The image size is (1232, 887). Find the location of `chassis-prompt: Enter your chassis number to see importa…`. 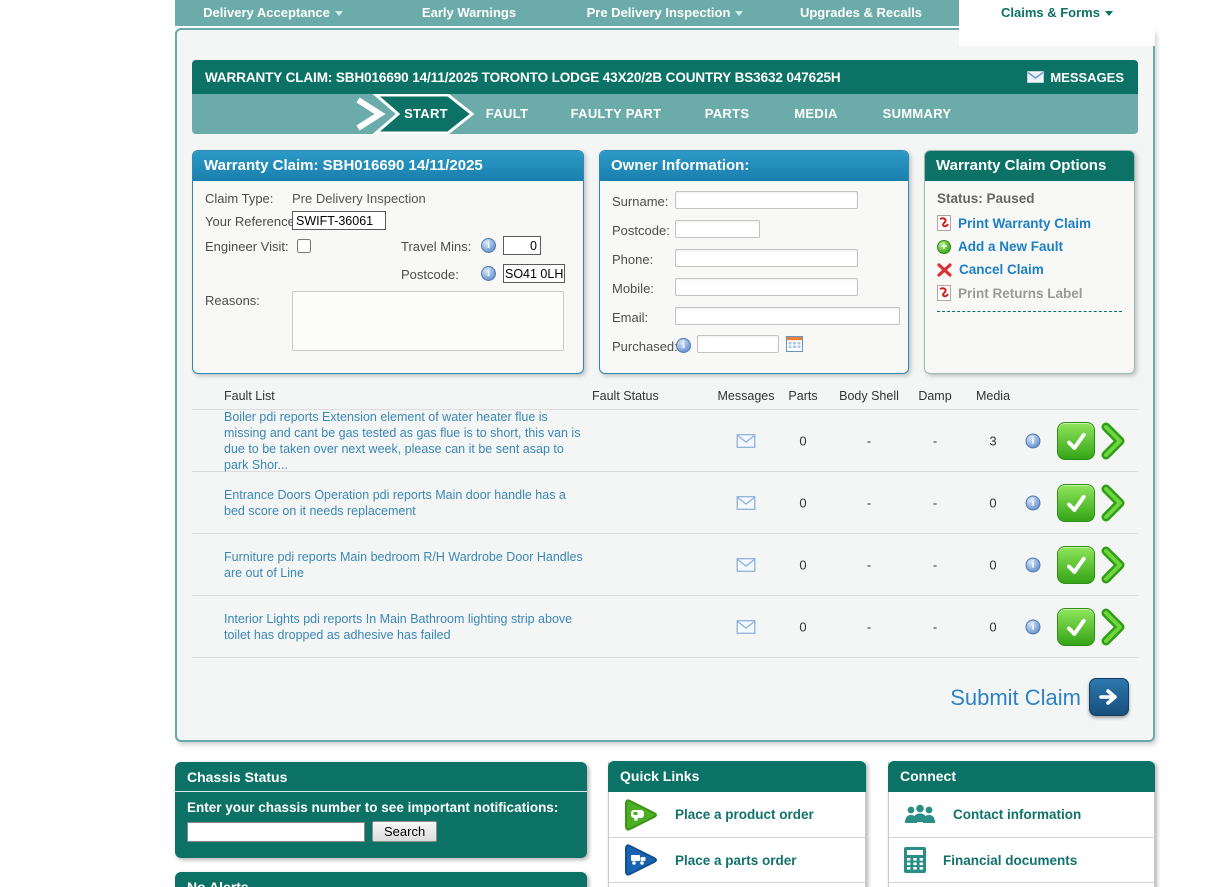

chassis-prompt: Enter your chassis number to see importa… is located at coordinates (373, 807).